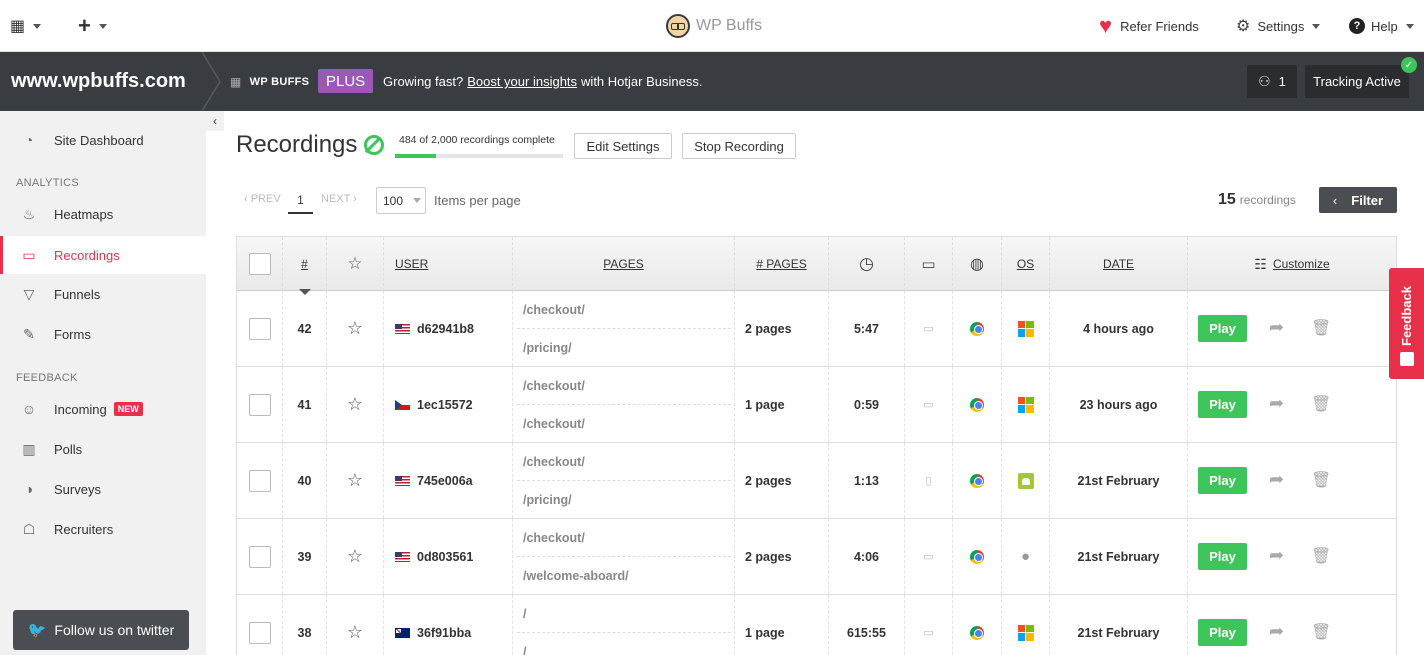 This screenshot has height=655, width=1424. I want to click on next-page-link: NEXT ›, so click(339, 199).